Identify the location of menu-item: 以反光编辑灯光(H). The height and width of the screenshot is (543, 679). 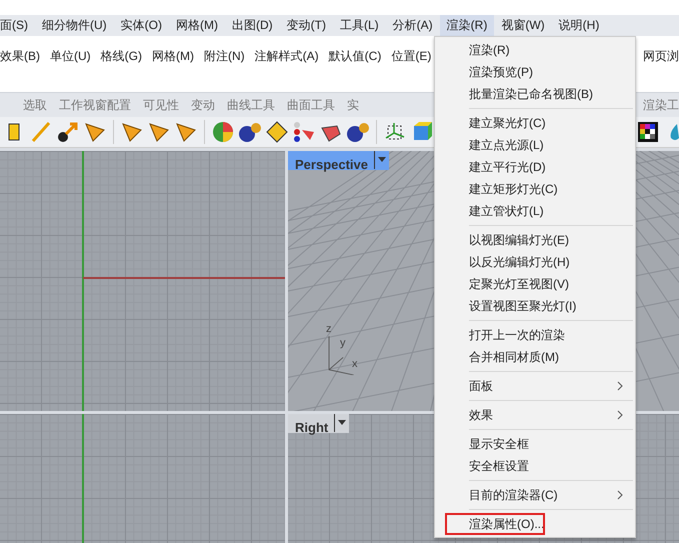
(535, 262).